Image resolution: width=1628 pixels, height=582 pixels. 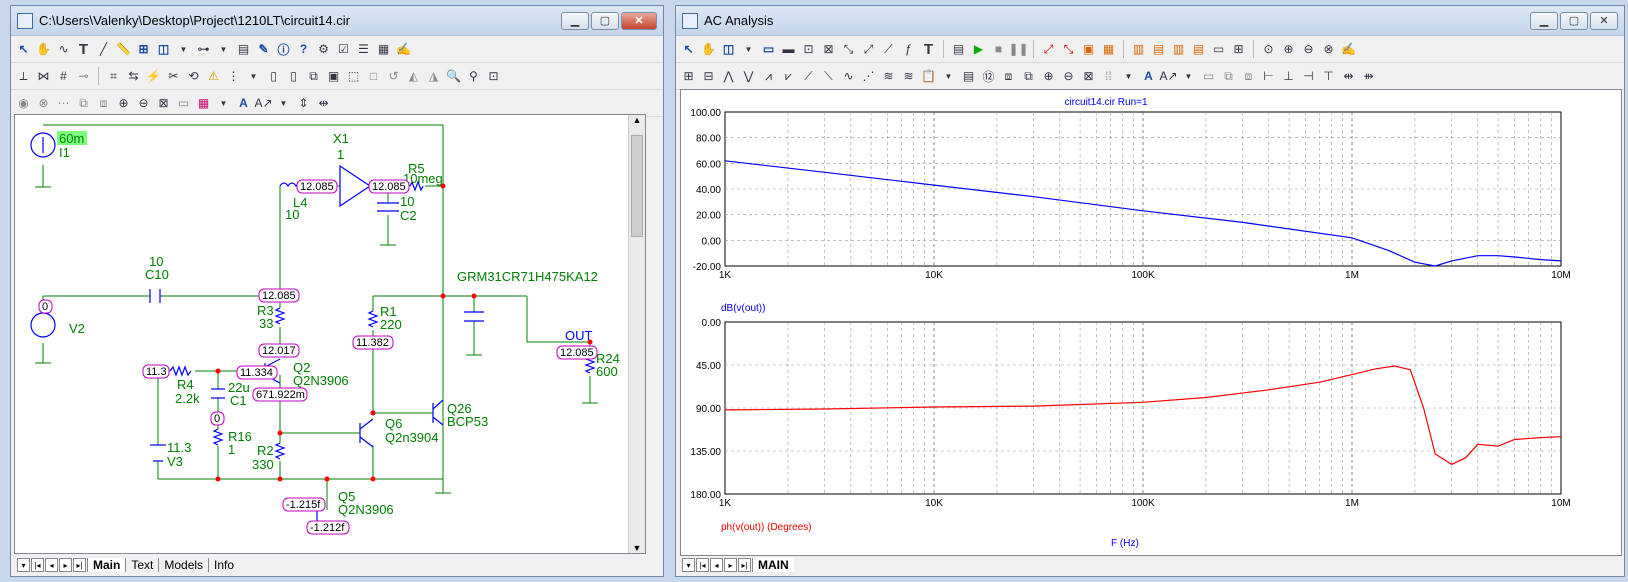 What do you see at coordinates (1068, 76) in the screenshot?
I see `zoom-out-icon-2: ⊖` at bounding box center [1068, 76].